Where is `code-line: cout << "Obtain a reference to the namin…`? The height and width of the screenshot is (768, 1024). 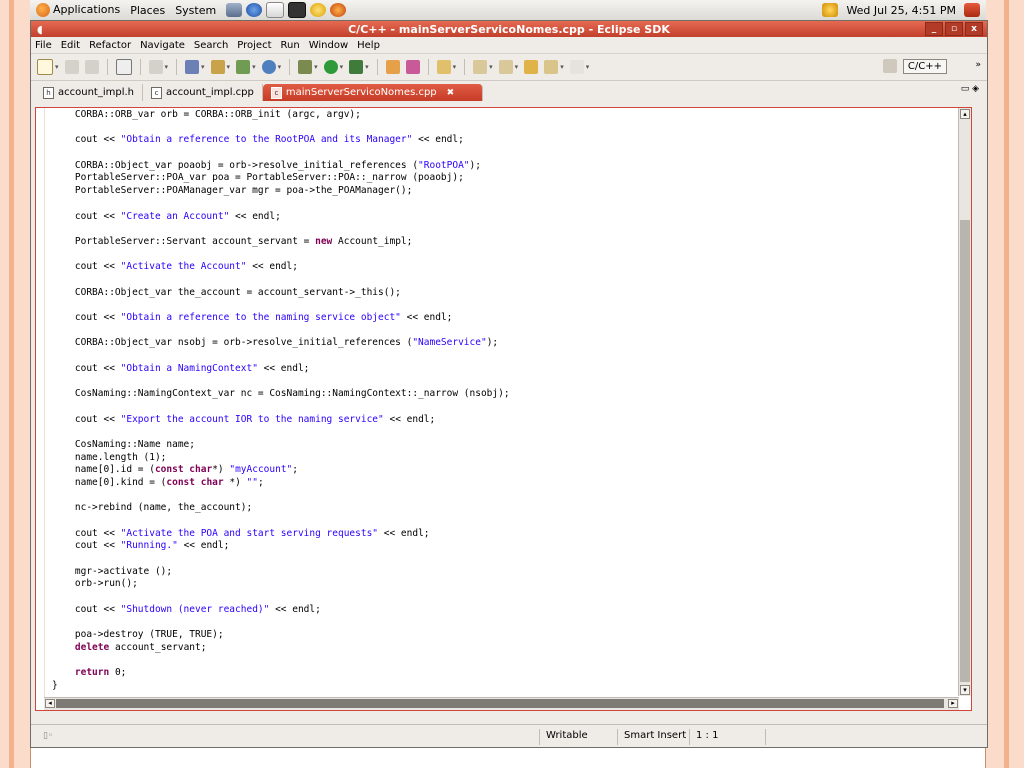
code-line: cout << "Obtain a reference to the namin… is located at coordinates (281, 318).